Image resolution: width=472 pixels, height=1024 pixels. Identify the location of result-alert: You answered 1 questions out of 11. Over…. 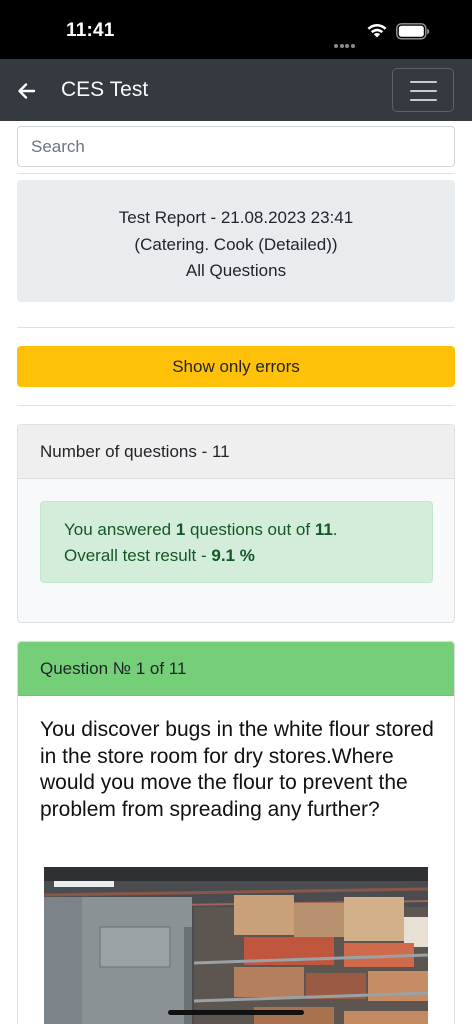
(236, 542).